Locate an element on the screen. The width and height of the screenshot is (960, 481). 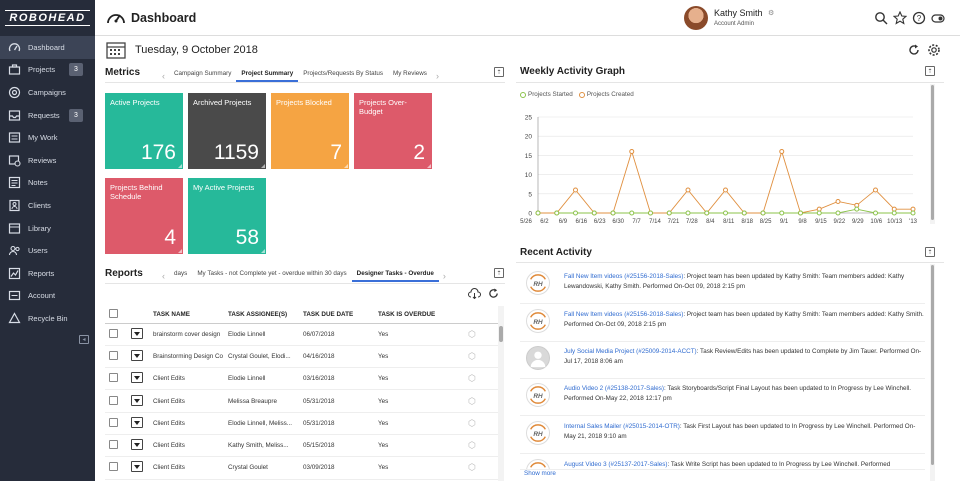
star-icon is located at coordinates (900, 18).